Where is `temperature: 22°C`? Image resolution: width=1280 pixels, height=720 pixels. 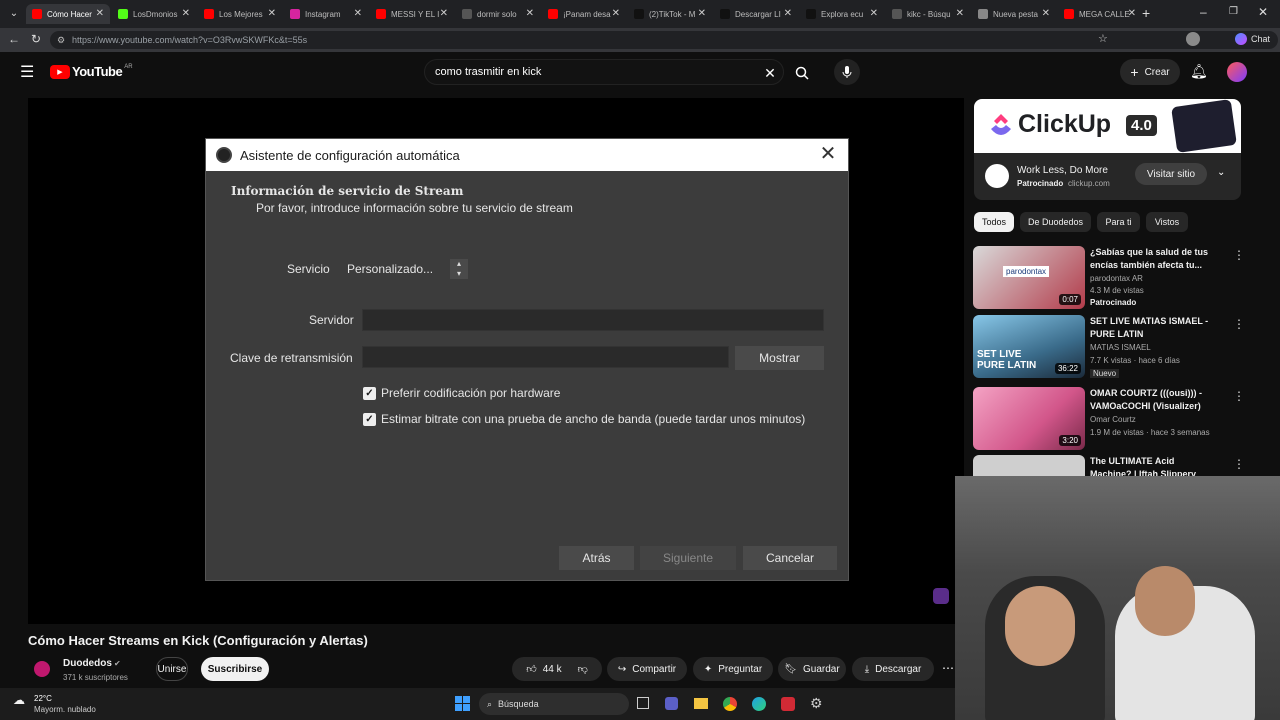
temperature: 22°C is located at coordinates (43, 698).